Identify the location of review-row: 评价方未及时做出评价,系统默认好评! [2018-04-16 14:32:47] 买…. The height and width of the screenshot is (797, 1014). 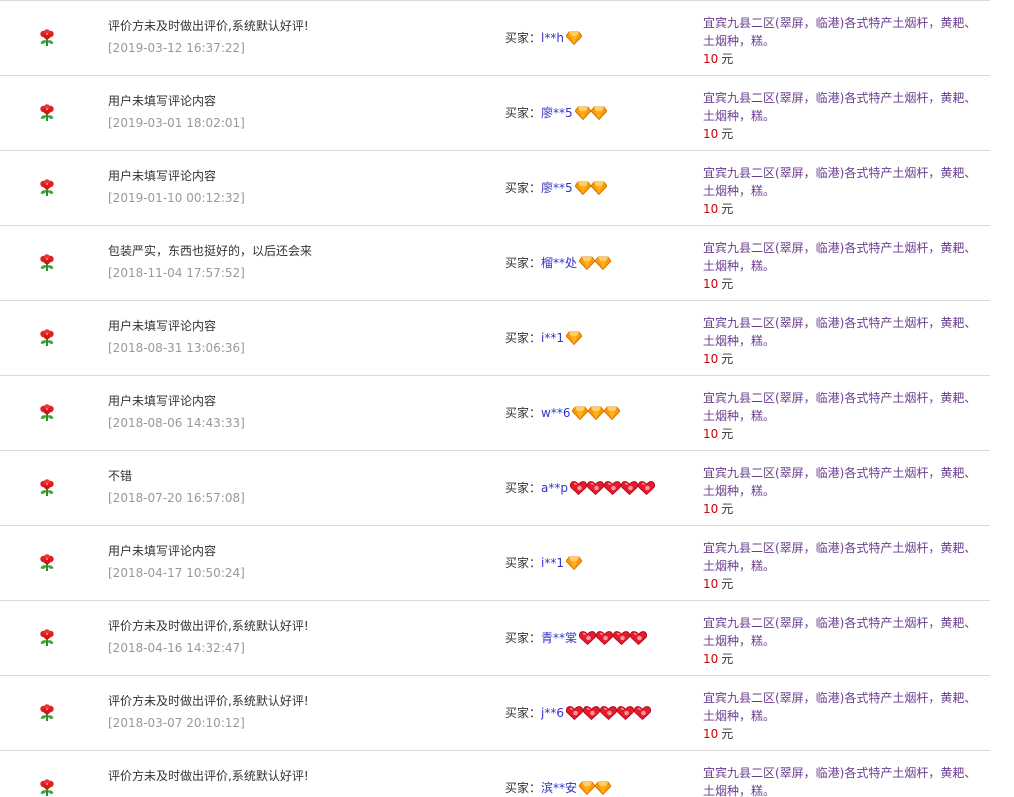
(495, 638).